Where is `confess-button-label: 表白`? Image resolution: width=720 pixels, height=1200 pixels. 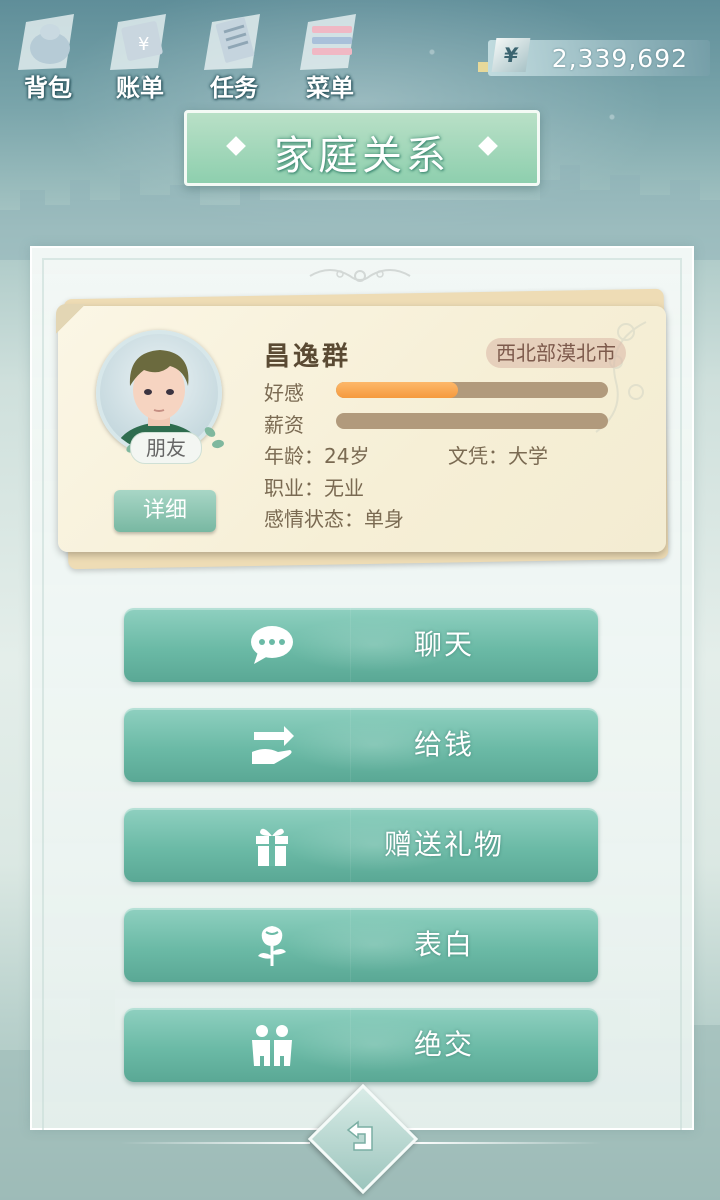
confess-button-label: 表白 is located at coordinates (443, 944).